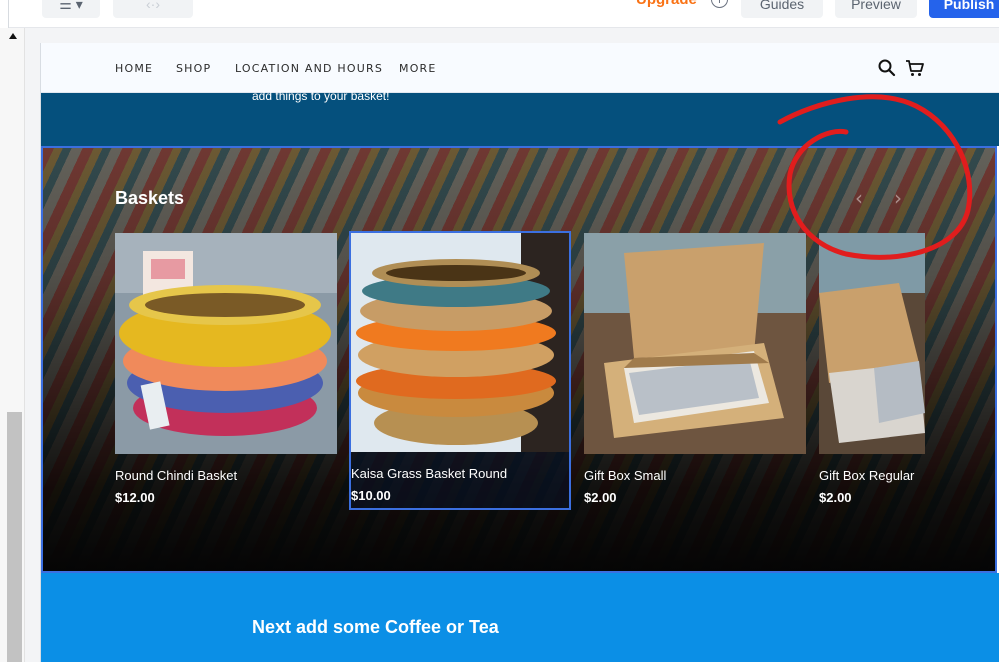  Describe the element at coordinates (12, 345) in the screenshot. I see `left-scrollbar` at that location.